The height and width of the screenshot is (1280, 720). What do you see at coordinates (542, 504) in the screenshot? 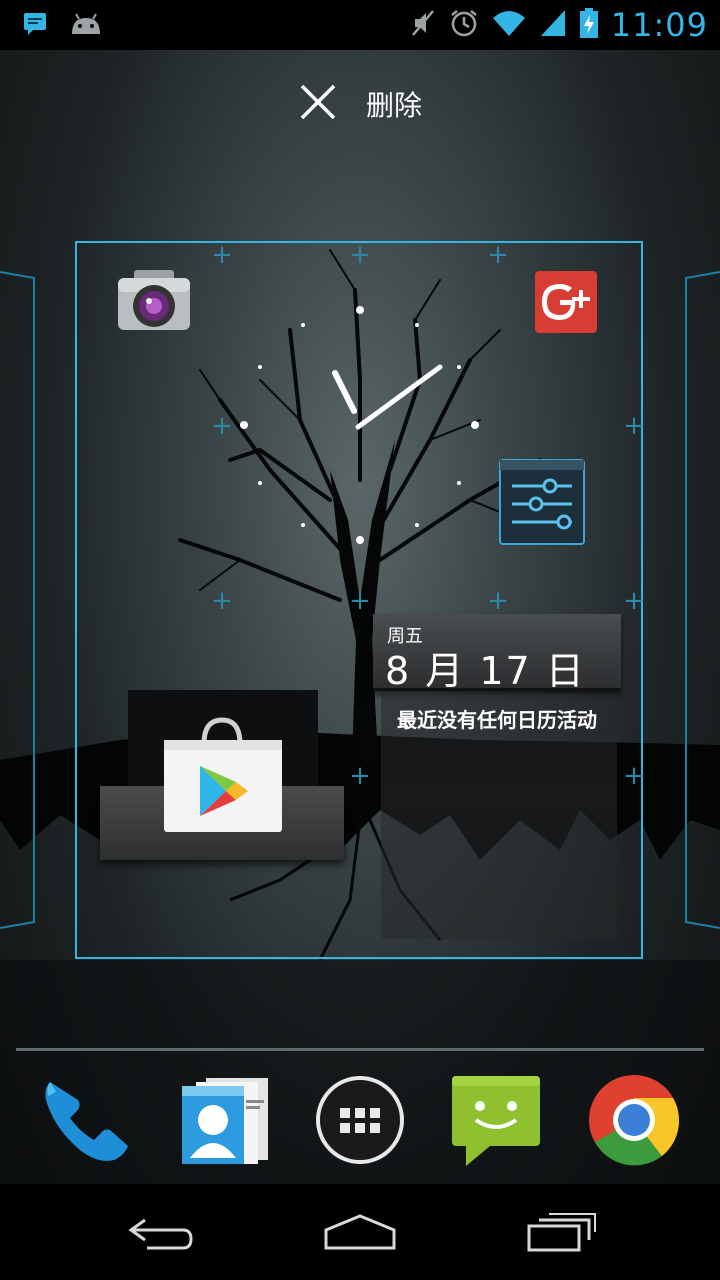
I see `settings-icon` at bounding box center [542, 504].